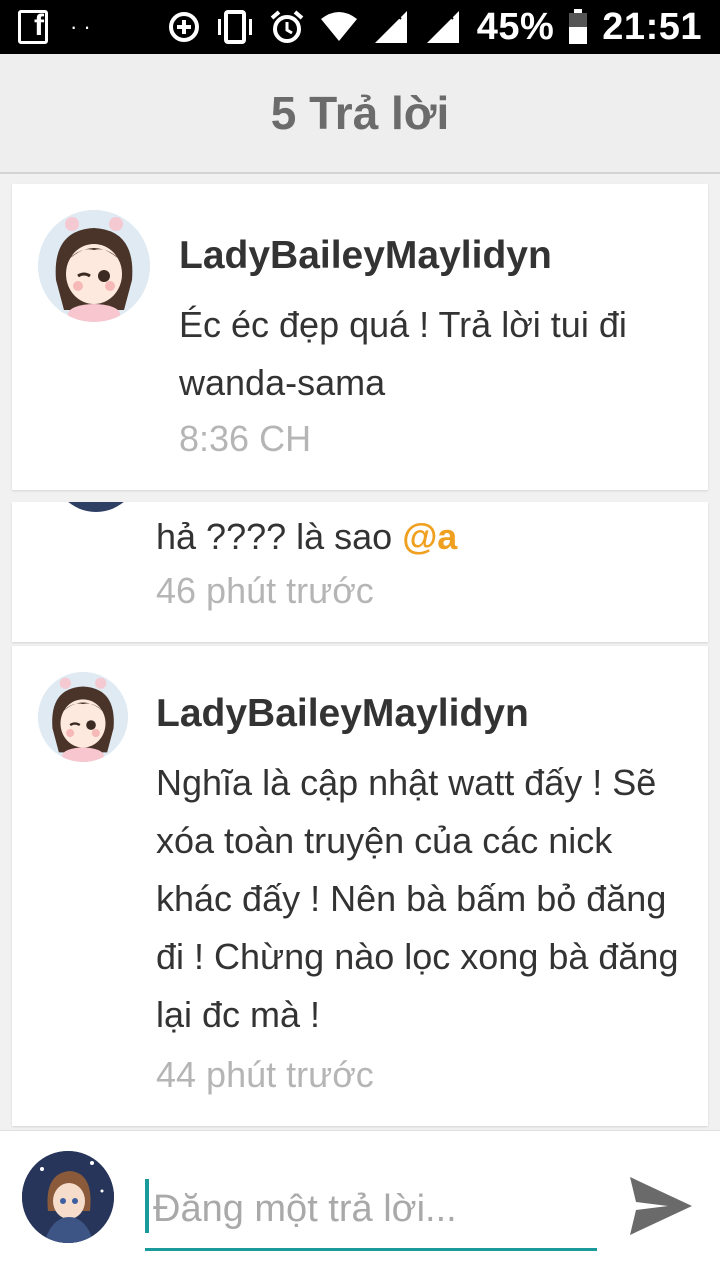 The height and width of the screenshot is (1281, 720). Describe the element at coordinates (287, 26) in the screenshot. I see `alarm-icon` at that location.